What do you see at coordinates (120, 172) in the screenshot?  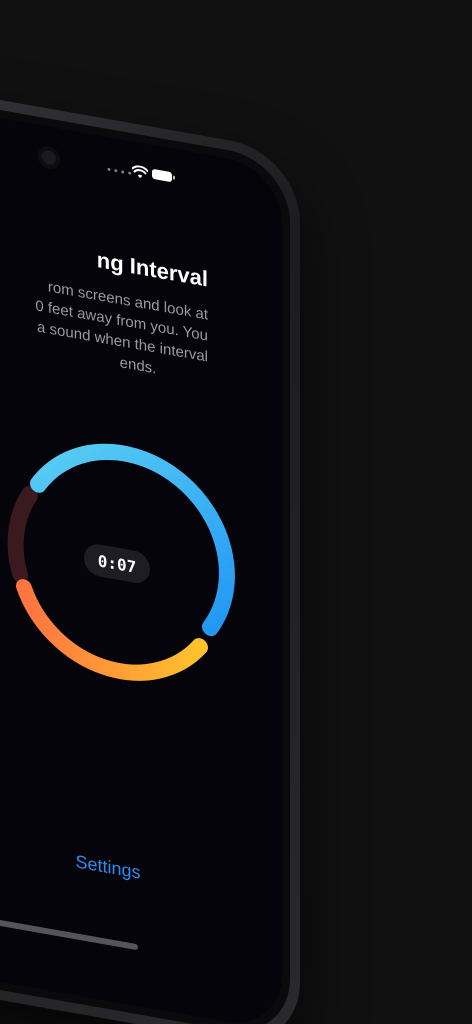 I see `signal-dots-icon: ••••` at bounding box center [120, 172].